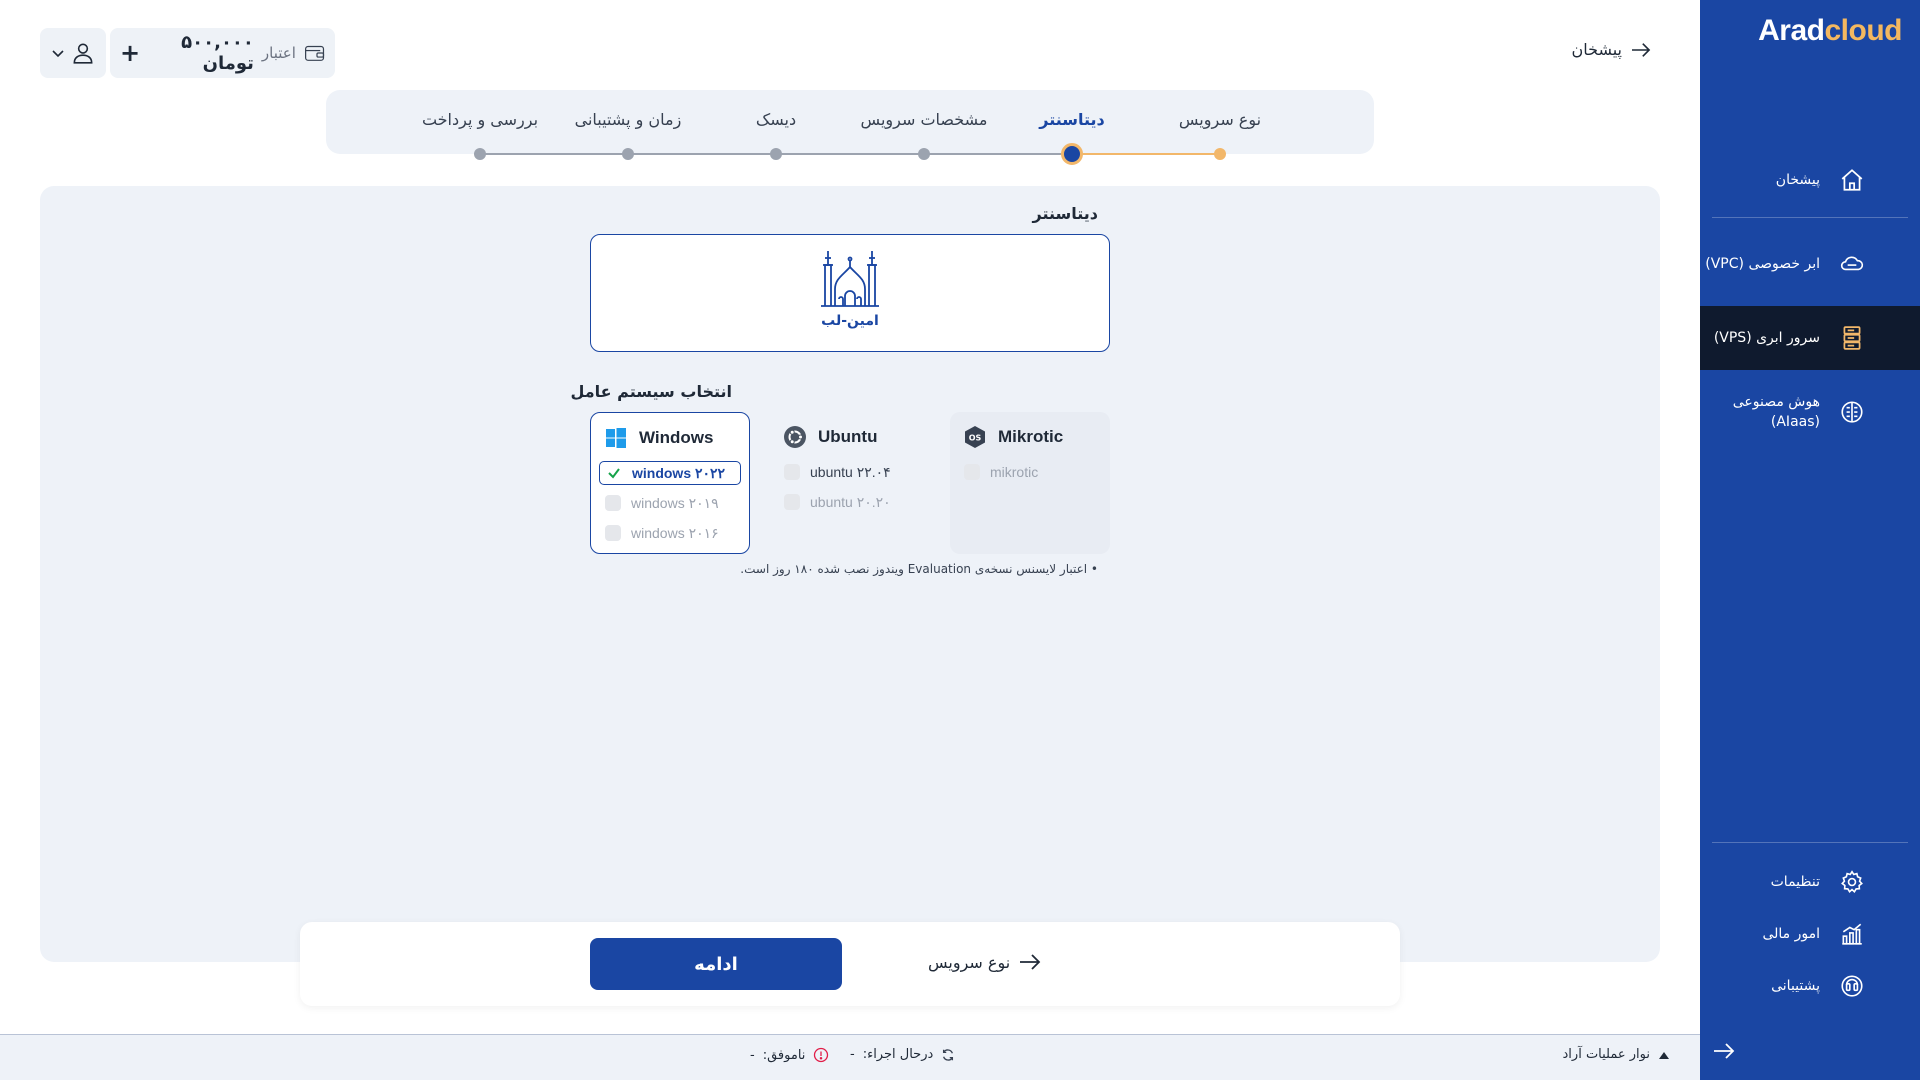 This screenshot has height=1080, width=1920. Describe the element at coordinates (1762, 264) in the screenshot. I see `sidebar-item-label: ابر خصوصی (VPC)` at that location.